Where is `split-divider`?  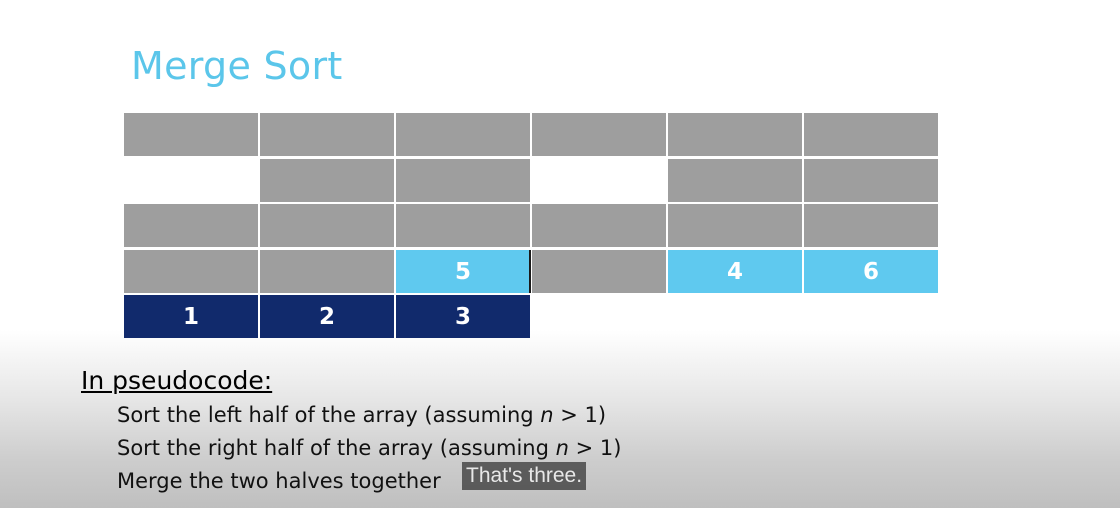
split-divider is located at coordinates (530, 271).